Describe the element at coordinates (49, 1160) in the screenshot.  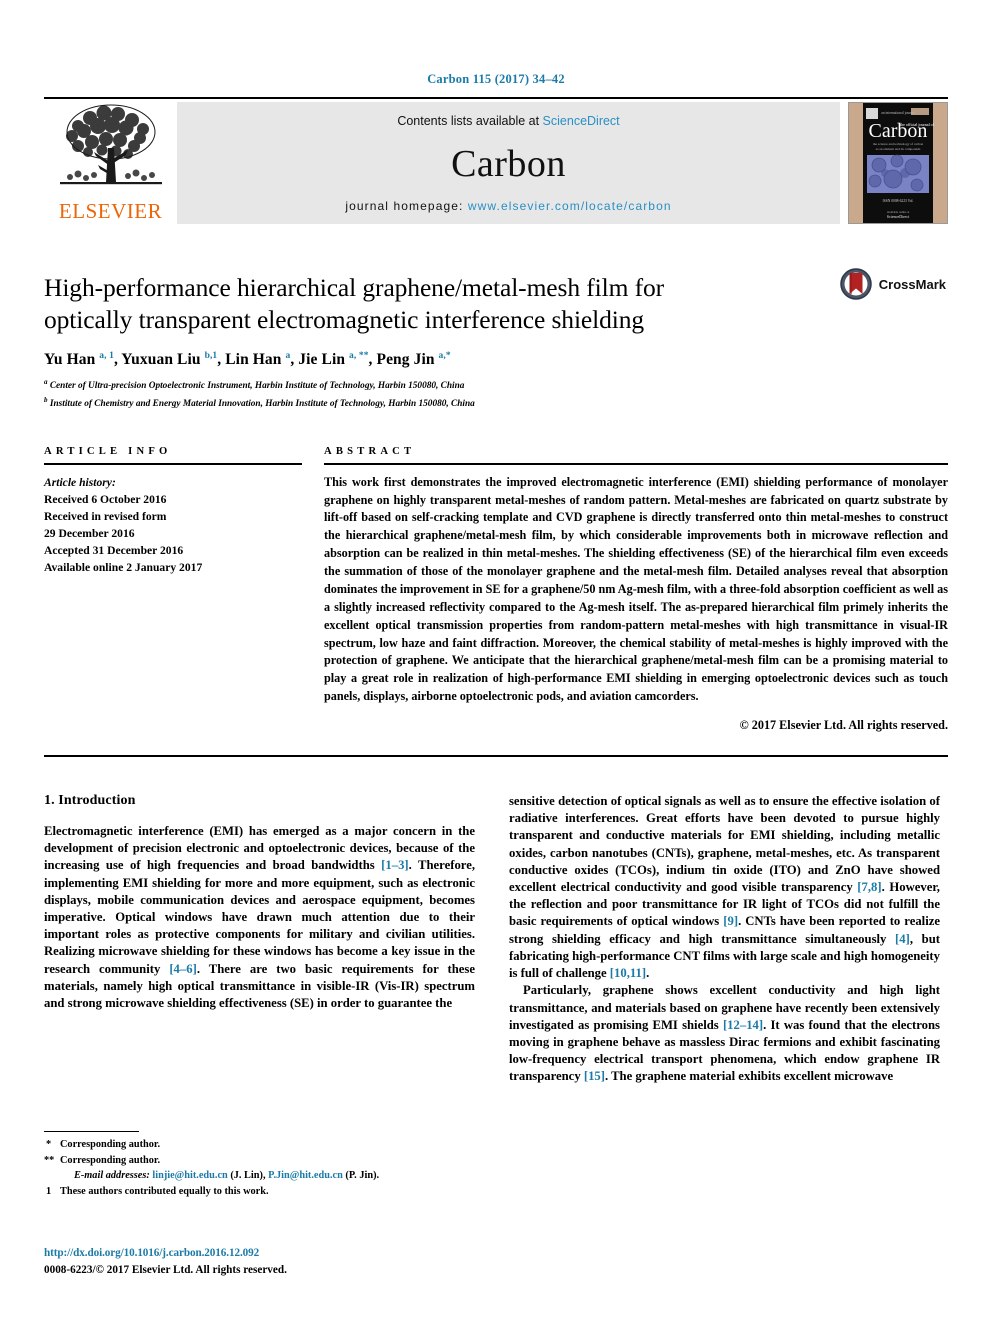
I see `footnote-mark-double-asterisk: **` at that location.